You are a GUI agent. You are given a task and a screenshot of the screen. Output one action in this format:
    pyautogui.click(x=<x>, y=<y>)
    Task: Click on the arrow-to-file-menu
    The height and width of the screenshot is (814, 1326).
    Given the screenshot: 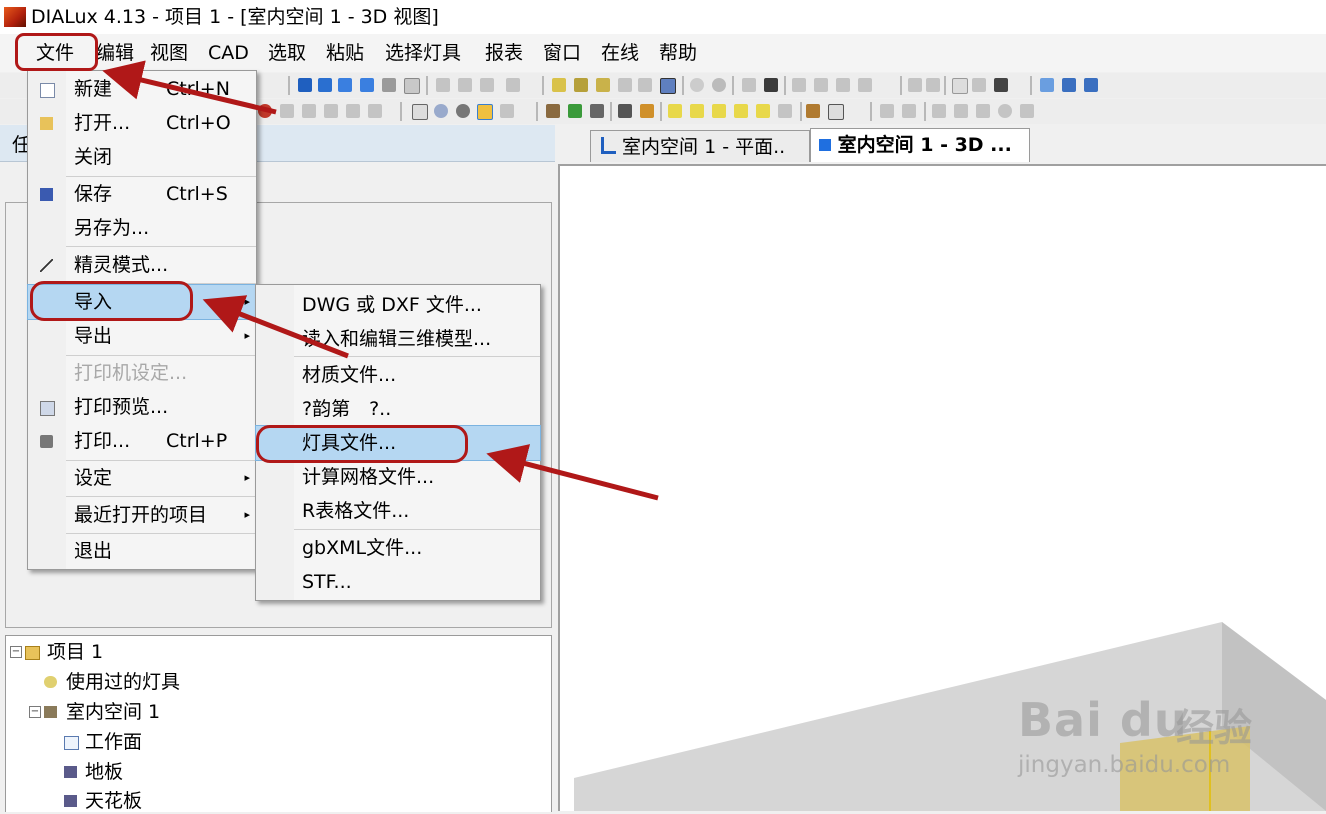 What is the action you would take?
    pyautogui.click(x=189, y=87)
    